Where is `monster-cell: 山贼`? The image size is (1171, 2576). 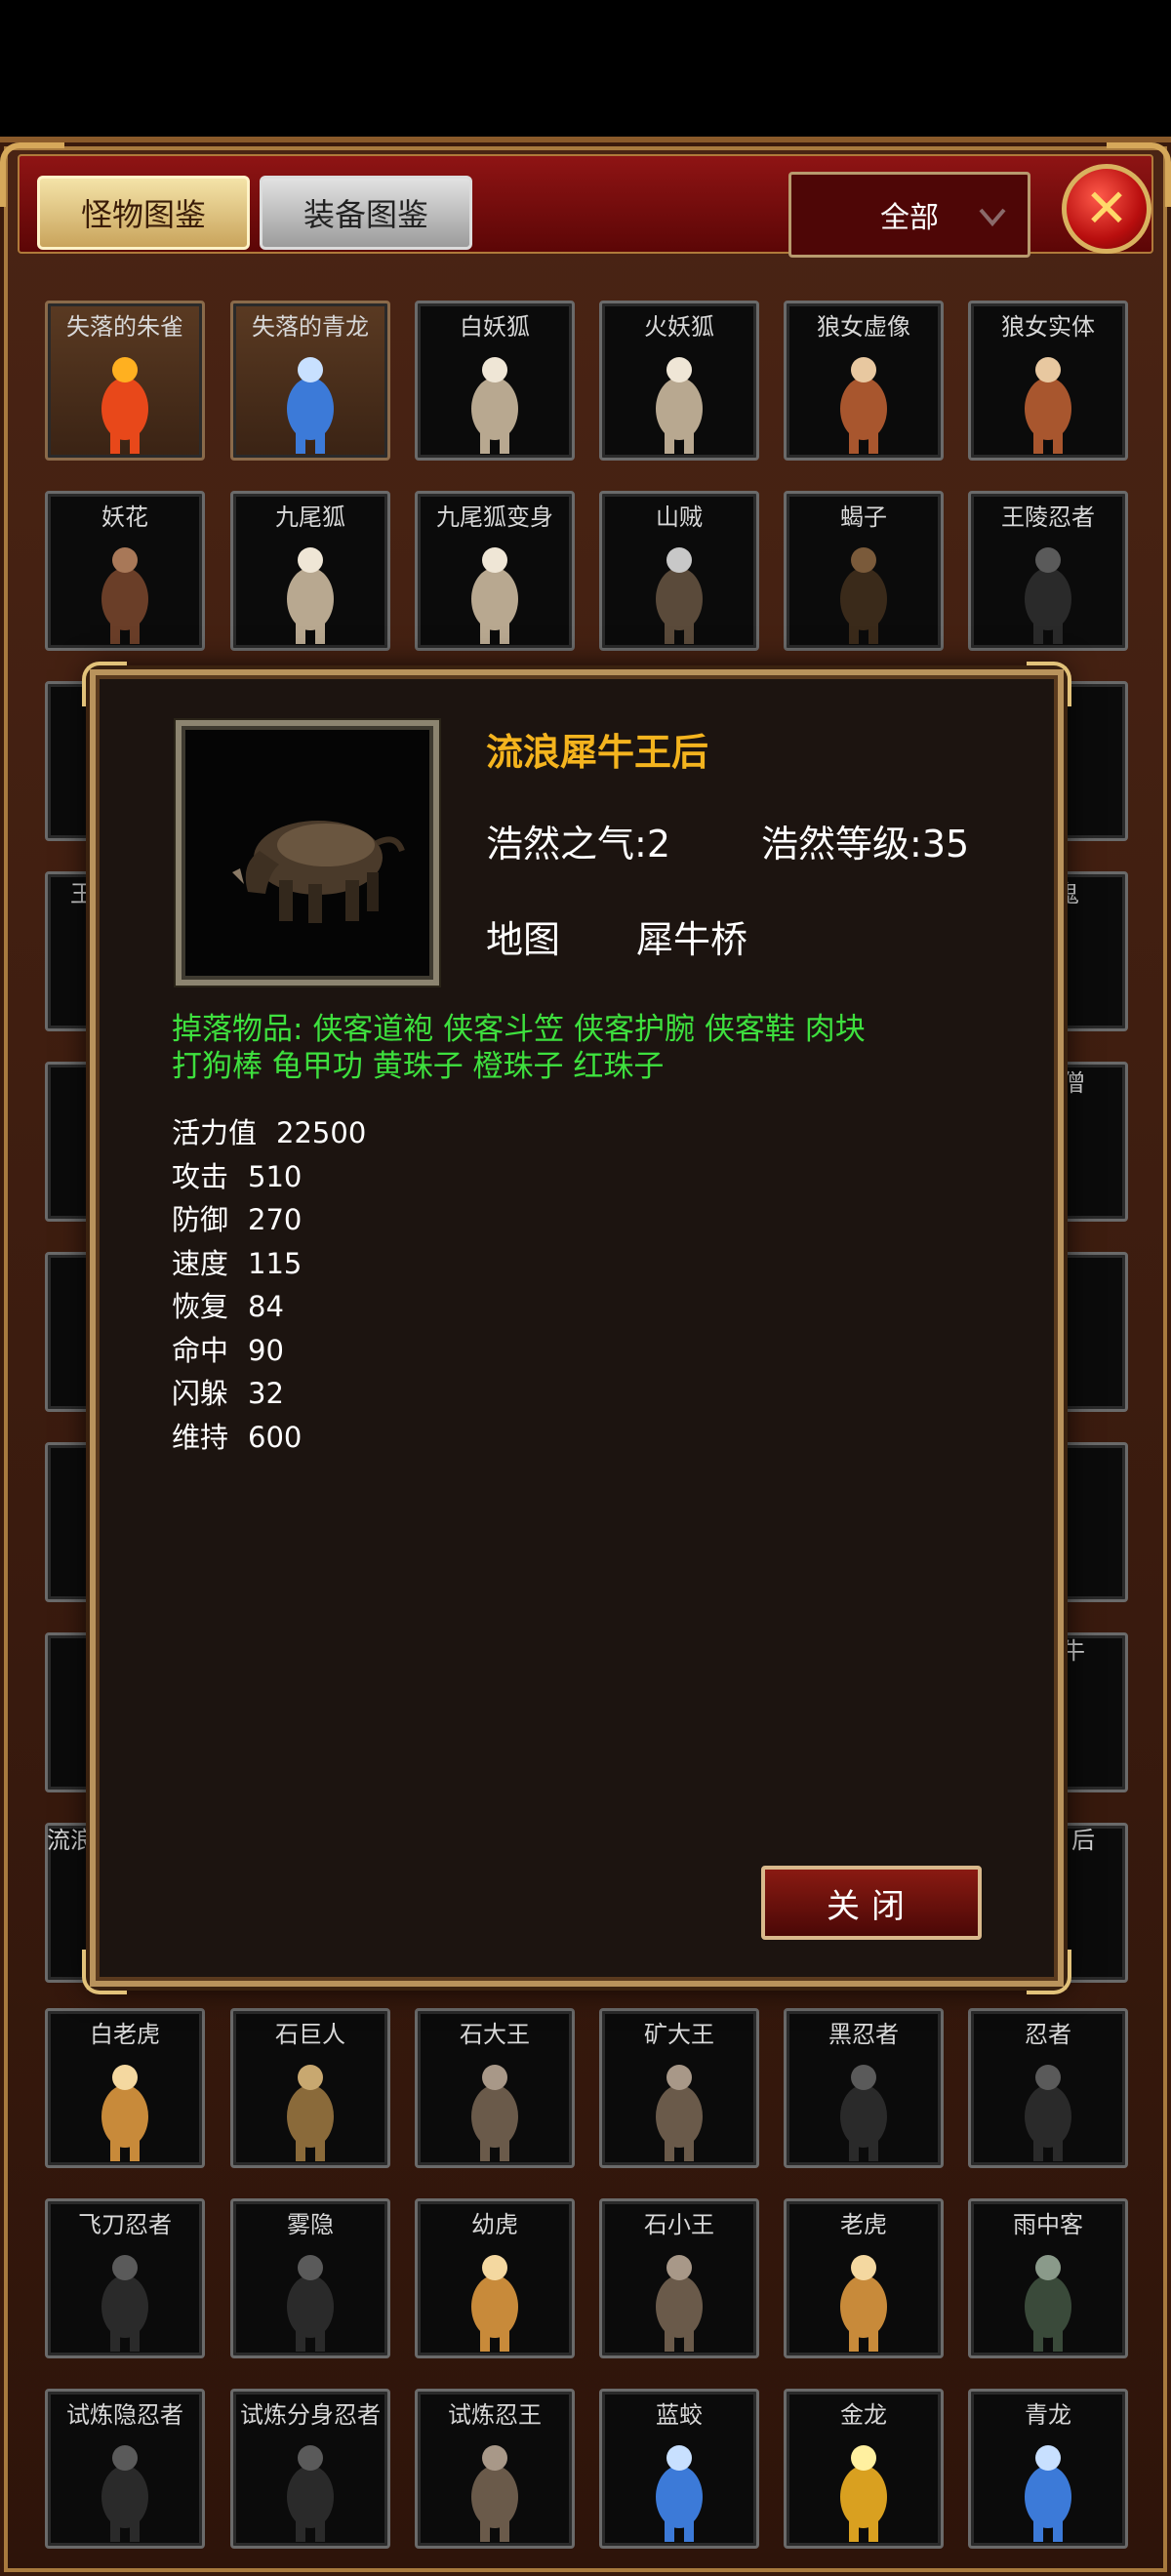
monster-cell: 山贼 is located at coordinates (679, 571).